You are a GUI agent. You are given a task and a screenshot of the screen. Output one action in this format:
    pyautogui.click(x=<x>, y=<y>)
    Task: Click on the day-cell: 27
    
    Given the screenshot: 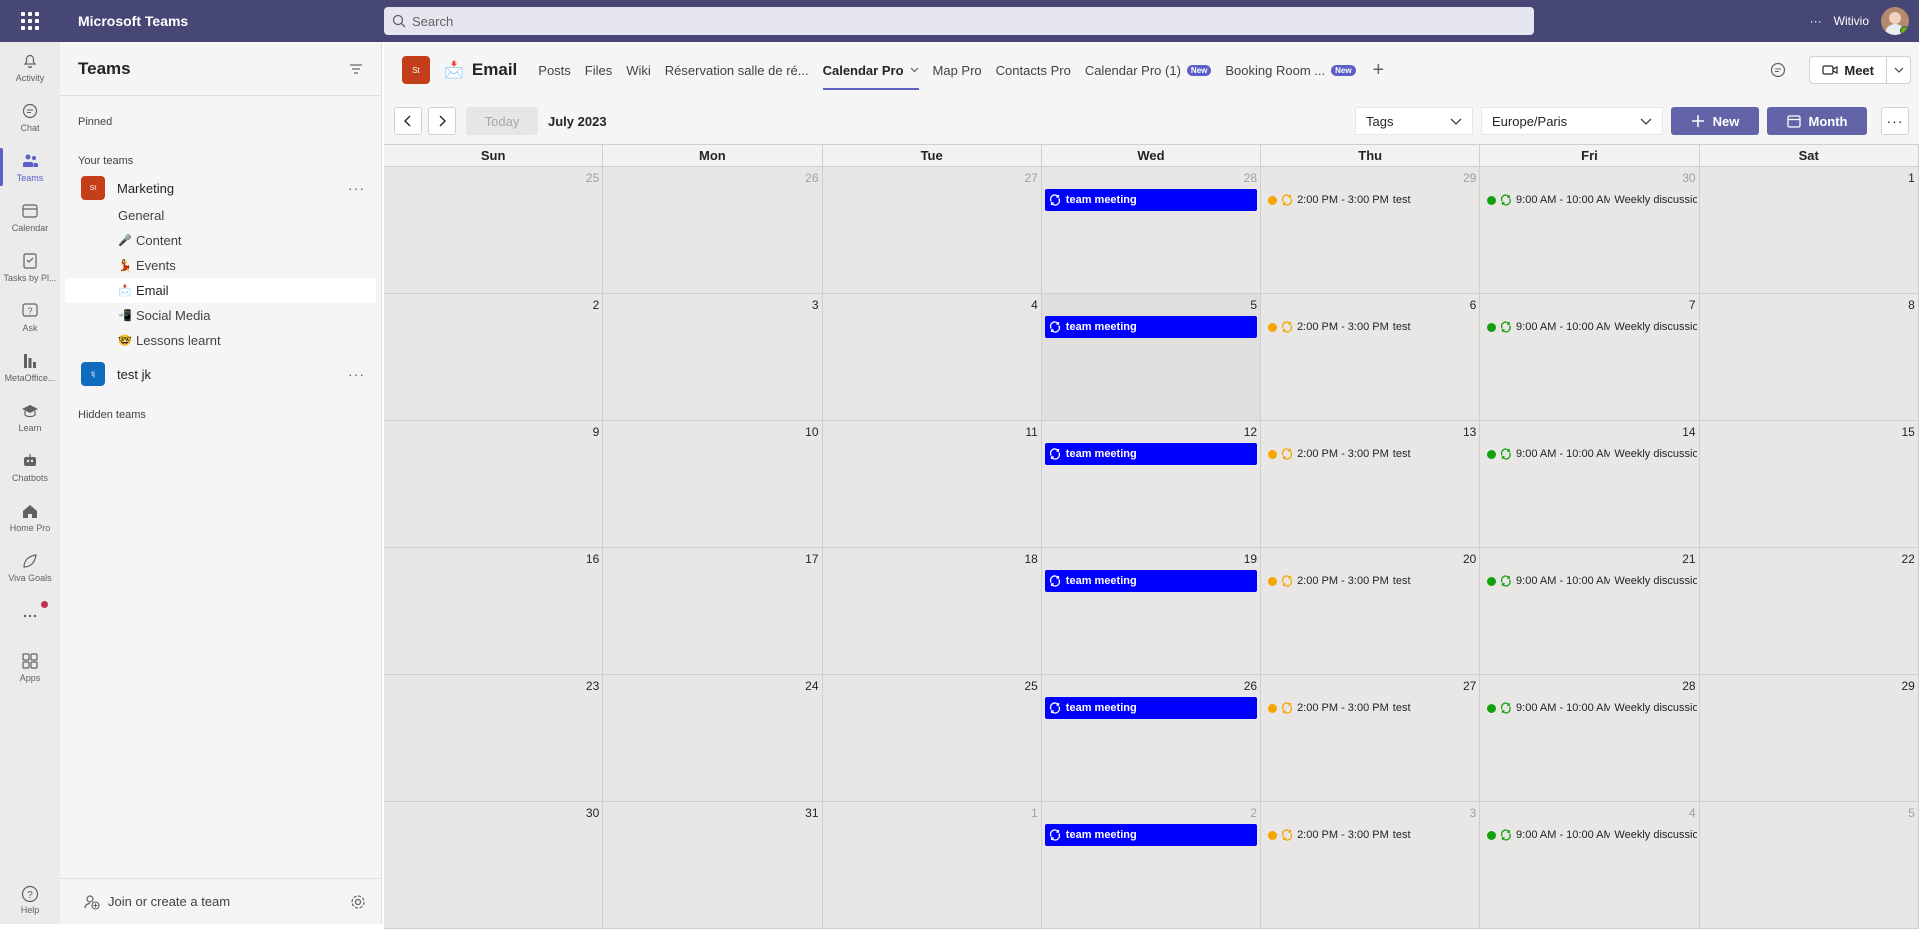 What is the action you would take?
    pyautogui.click(x=932, y=230)
    